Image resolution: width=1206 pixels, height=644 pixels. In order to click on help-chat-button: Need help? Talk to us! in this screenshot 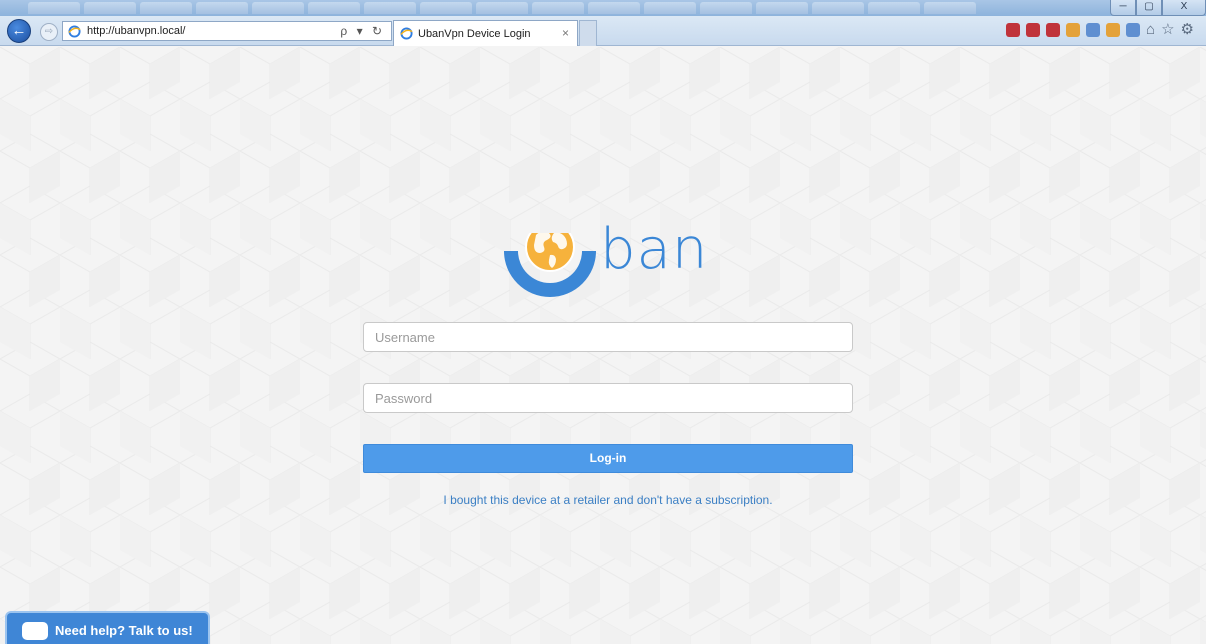, I will do `click(107, 627)`.